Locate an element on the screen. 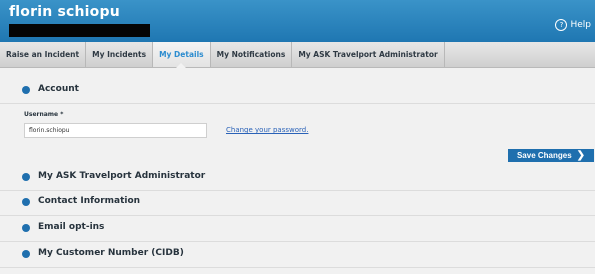 The image size is (595, 274). user-name: florin schiopu is located at coordinates (64, 12).